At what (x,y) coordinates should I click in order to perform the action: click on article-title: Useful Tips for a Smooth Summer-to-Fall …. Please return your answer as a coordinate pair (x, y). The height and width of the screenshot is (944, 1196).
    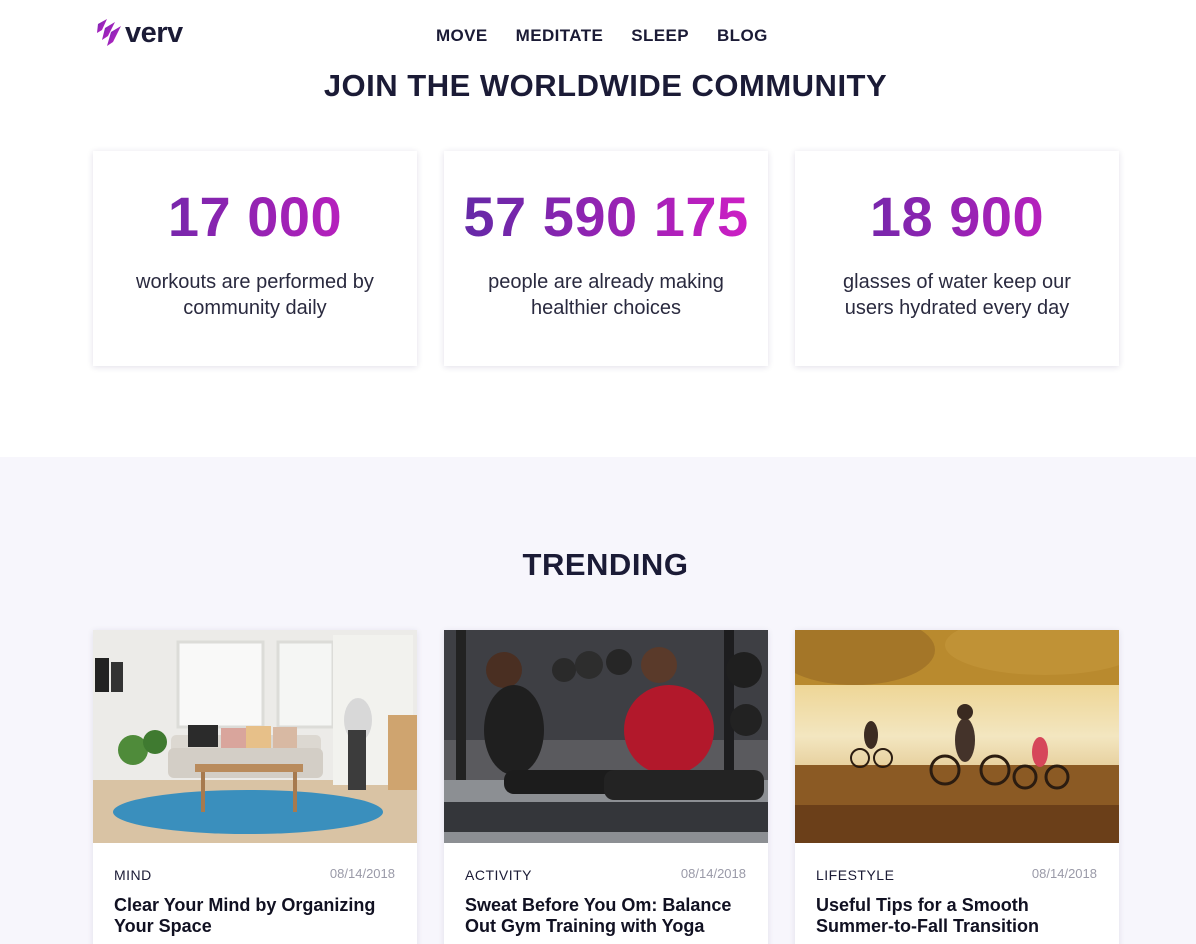
    Looking at the image, I should click on (958, 916).